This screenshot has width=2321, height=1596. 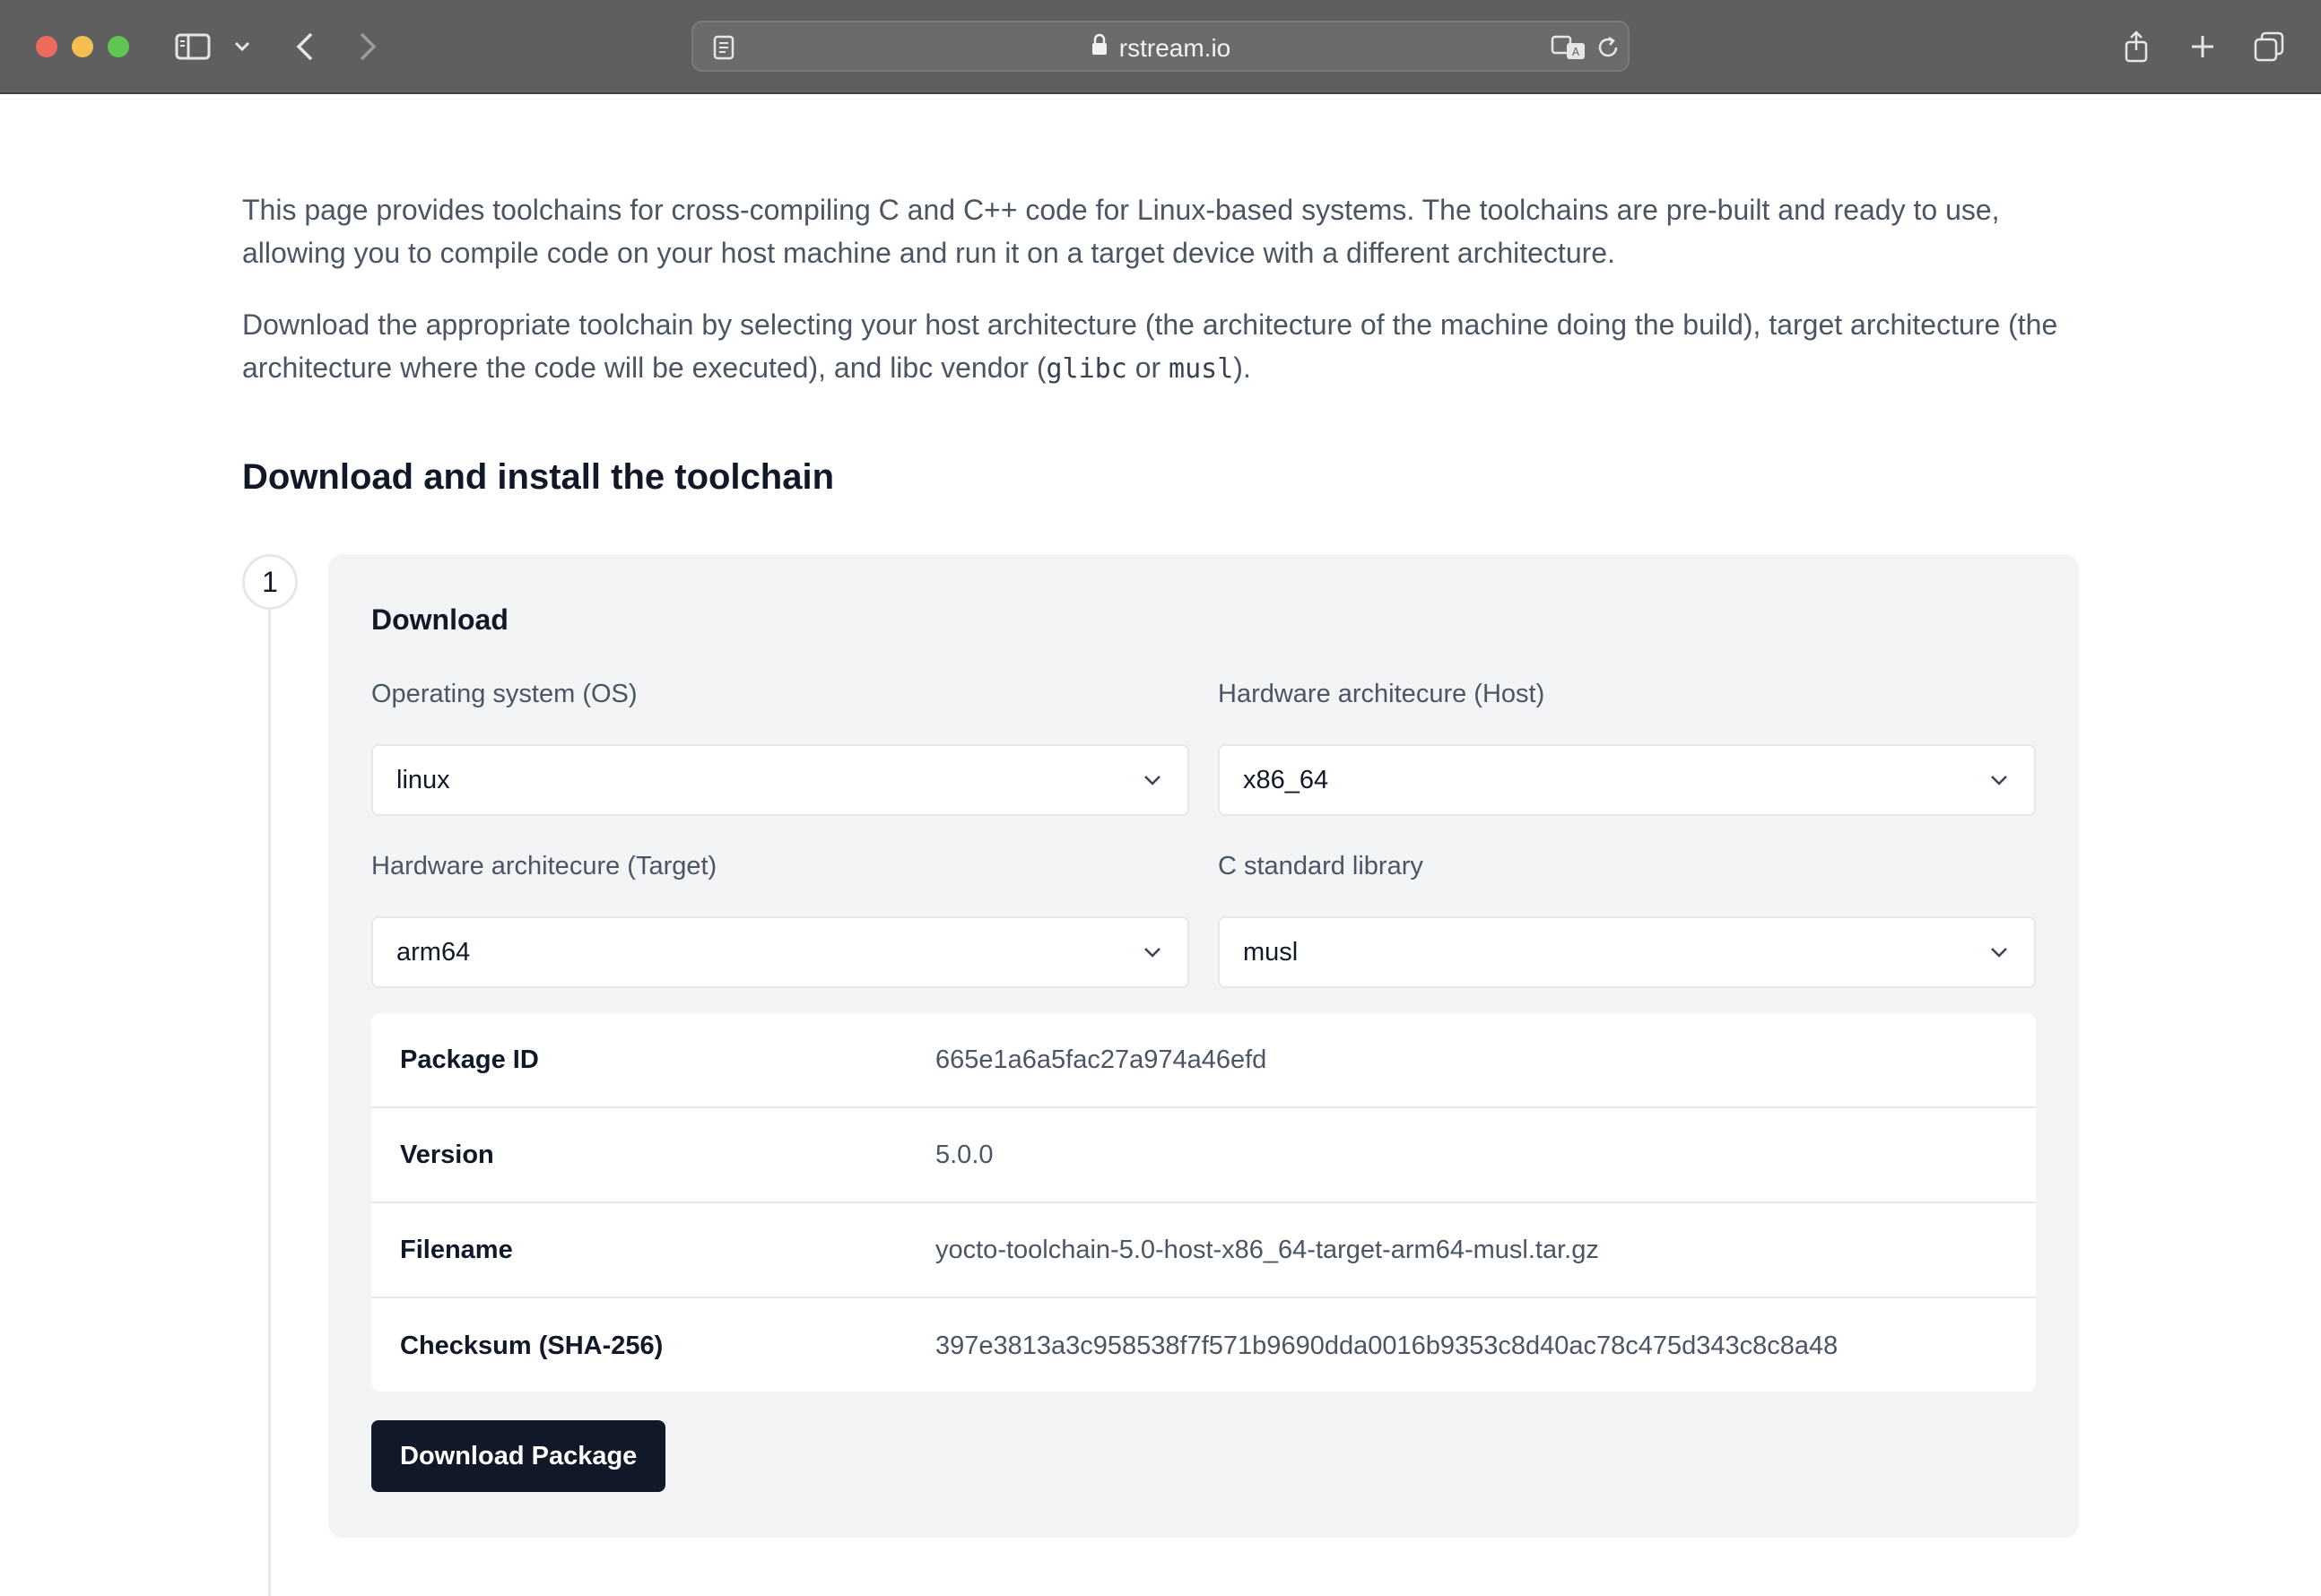 I want to click on os-select: linux, so click(x=780, y=780).